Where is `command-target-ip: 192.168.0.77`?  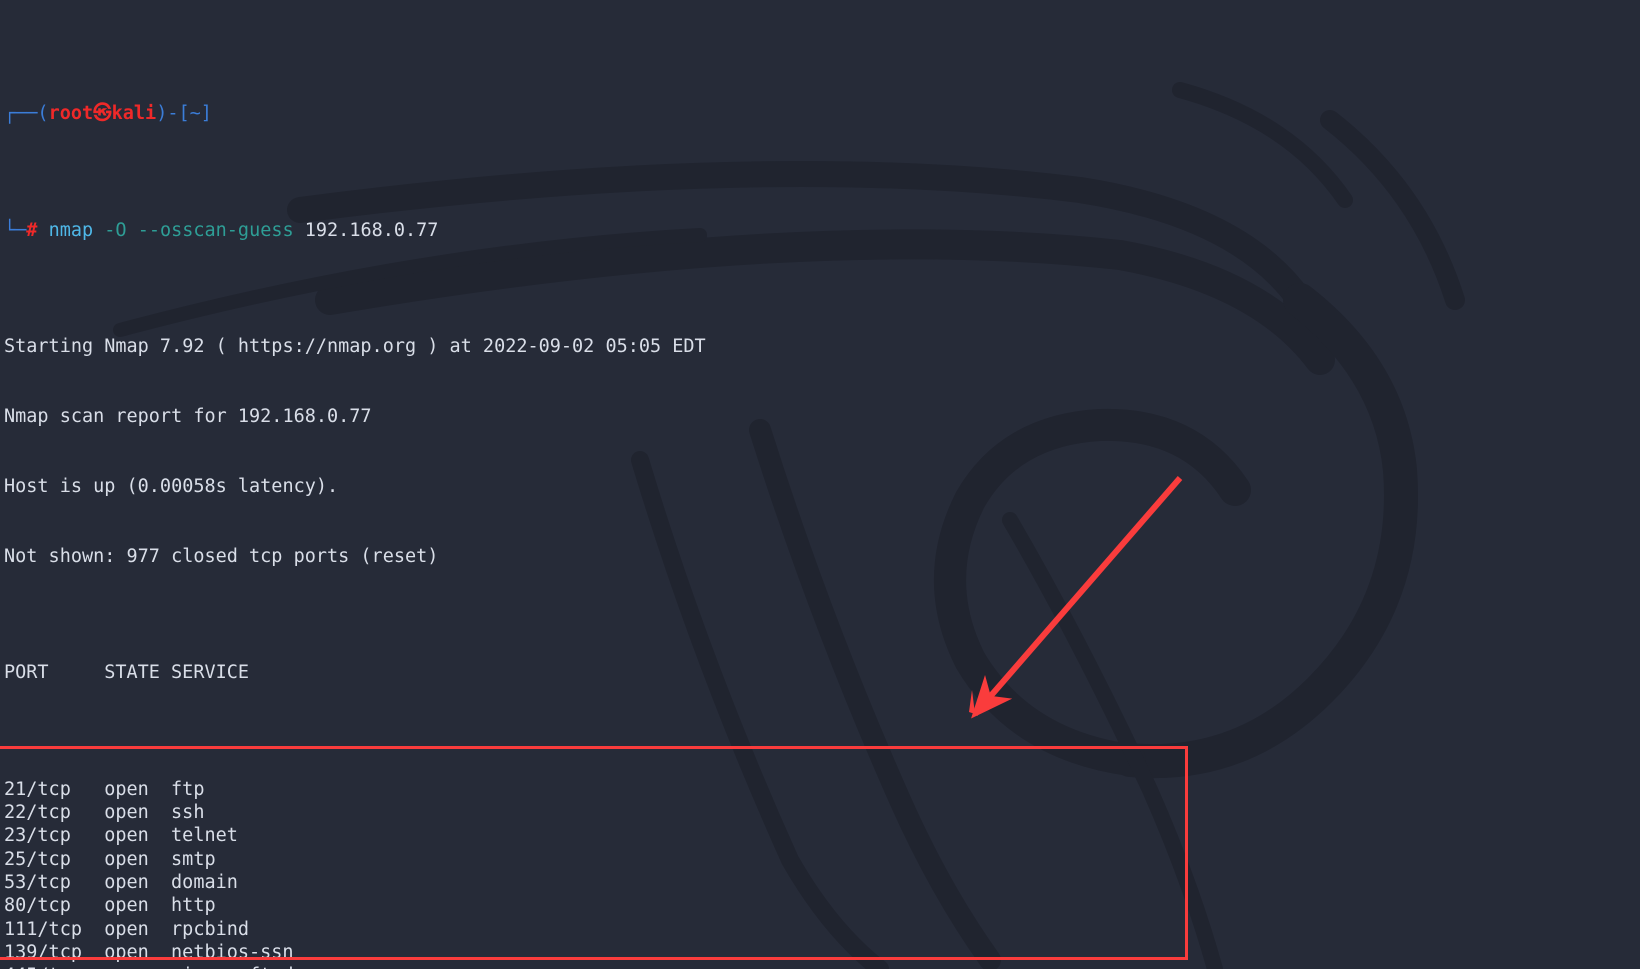
command-target-ip: 192.168.0.77 is located at coordinates (371, 230).